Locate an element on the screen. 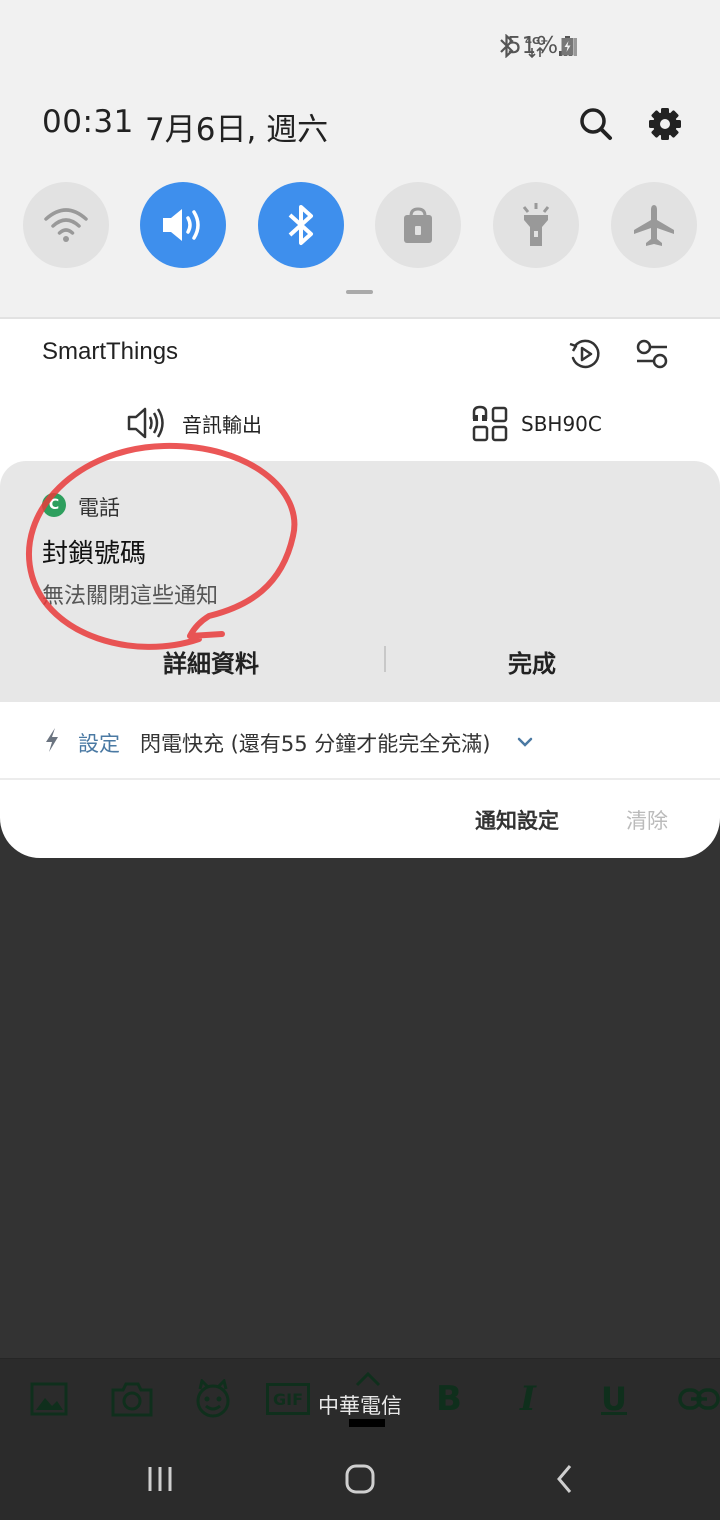 The height and width of the screenshot is (1520, 720). back-icon is located at coordinates (565, 1479).